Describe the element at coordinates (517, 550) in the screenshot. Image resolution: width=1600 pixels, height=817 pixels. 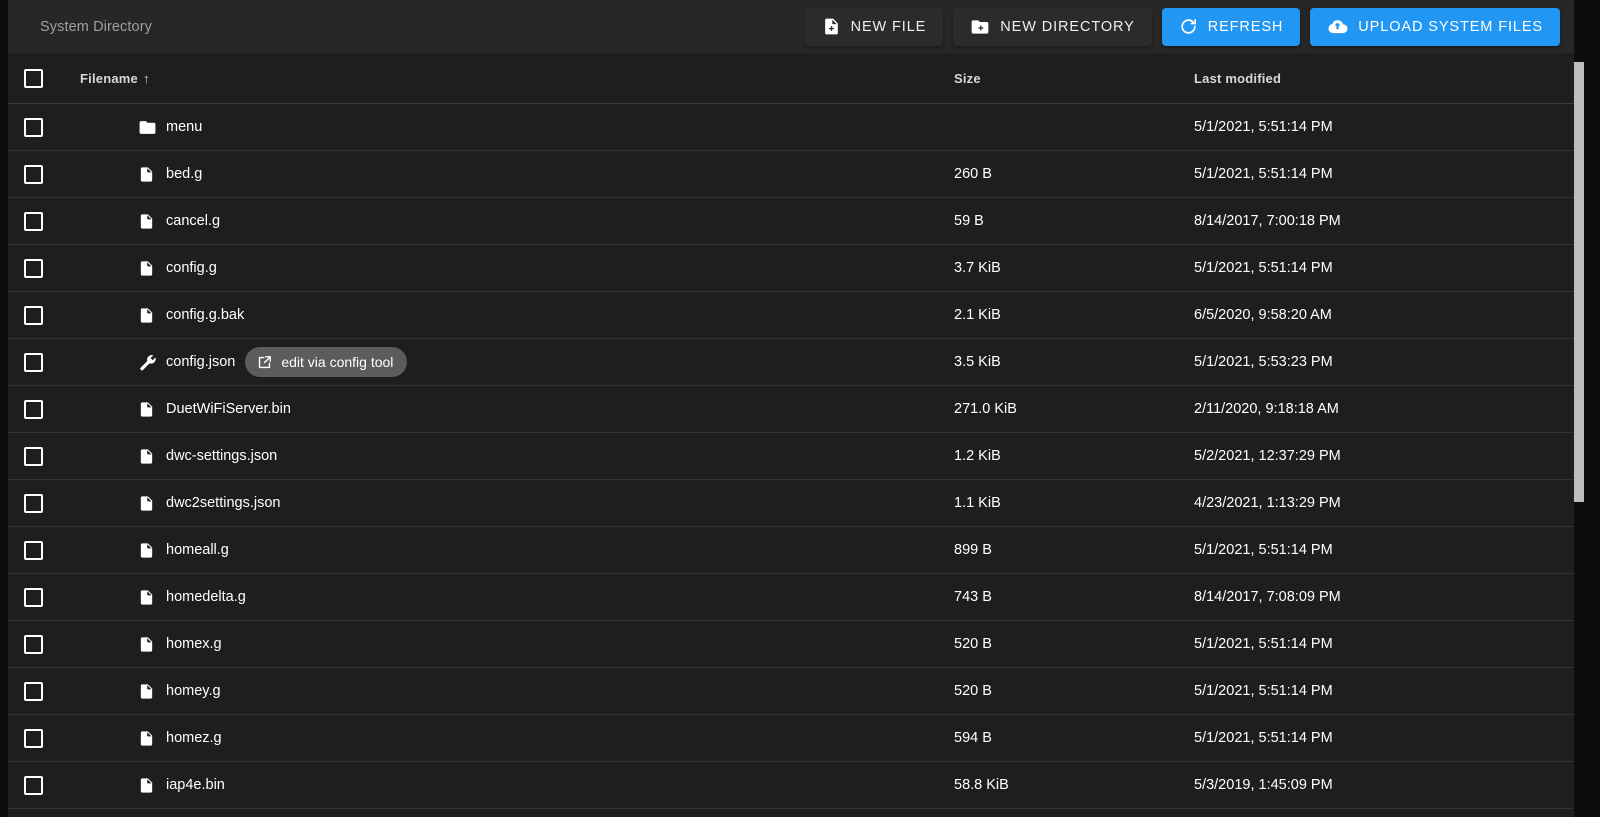
I see `filename-cell: homeall.g` at that location.